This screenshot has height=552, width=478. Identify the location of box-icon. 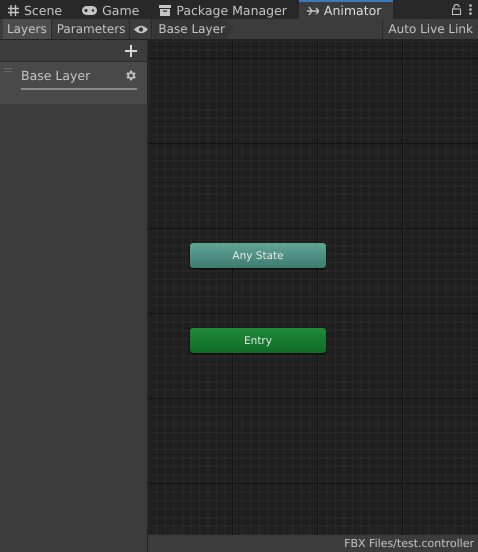
(165, 10).